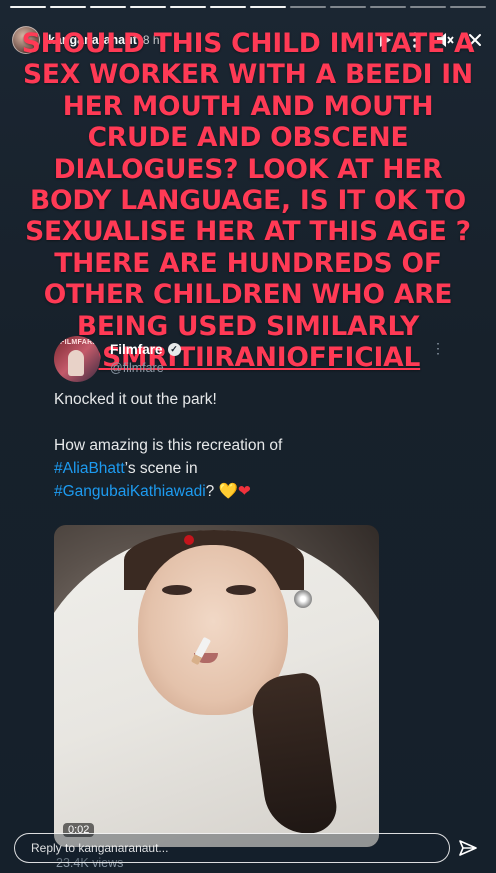 This screenshot has height=873, width=496. What do you see at coordinates (177, 590) in the screenshot?
I see `video-eye-left` at bounding box center [177, 590].